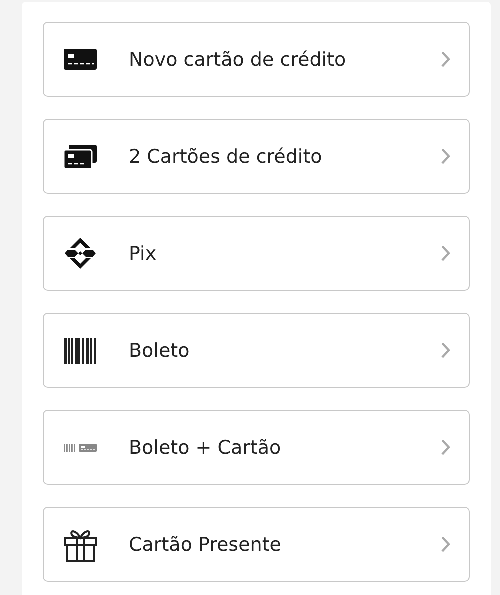 The image size is (500, 595). What do you see at coordinates (80, 545) in the screenshot?
I see `gift-icon` at bounding box center [80, 545].